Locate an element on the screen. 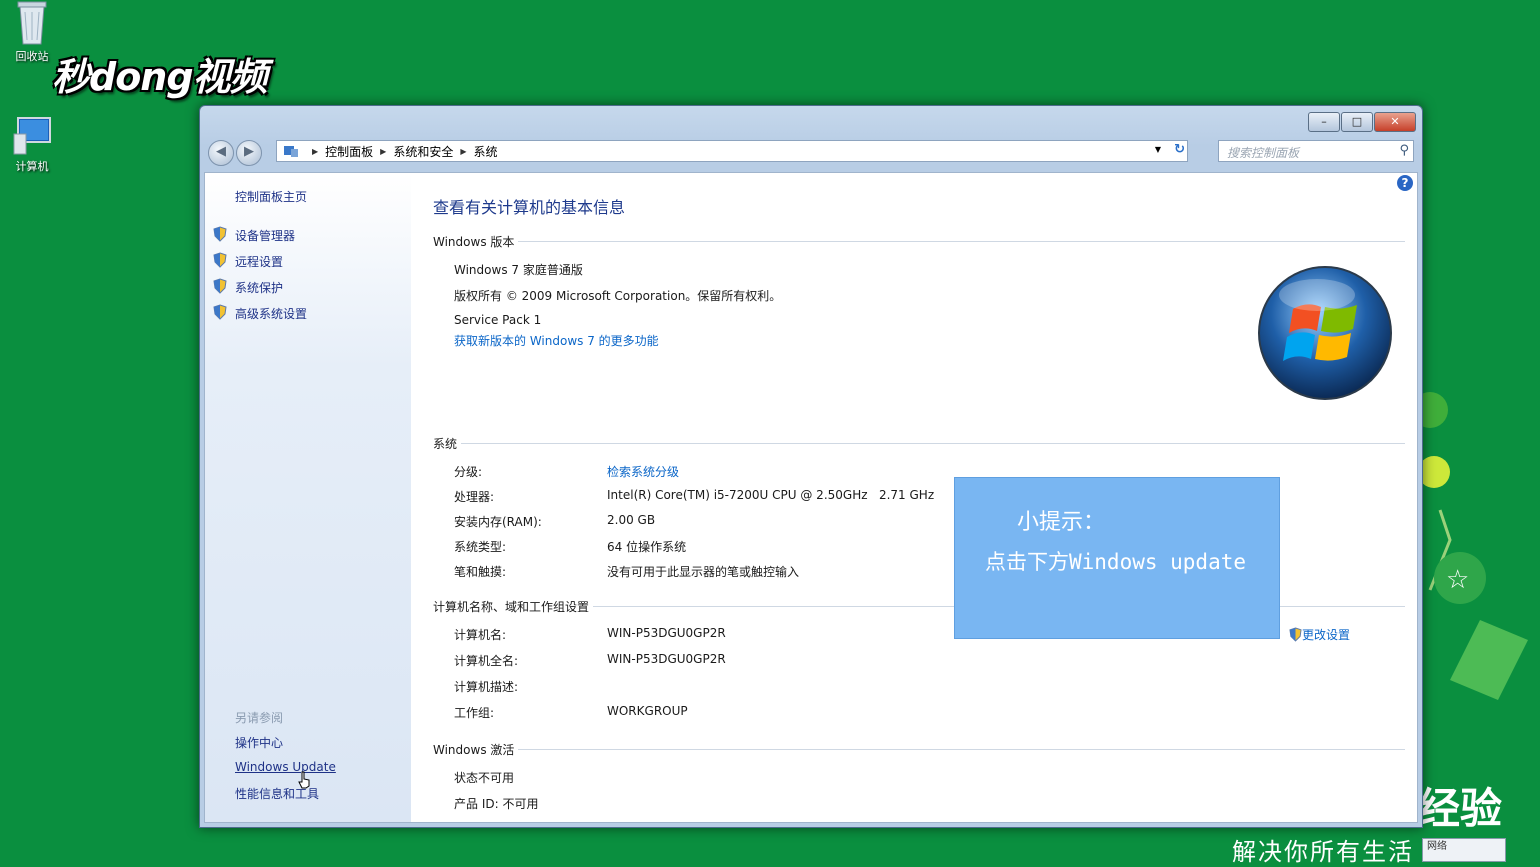 The image size is (1540, 867). recycle-bin-icon is located at coordinates (32, 23).